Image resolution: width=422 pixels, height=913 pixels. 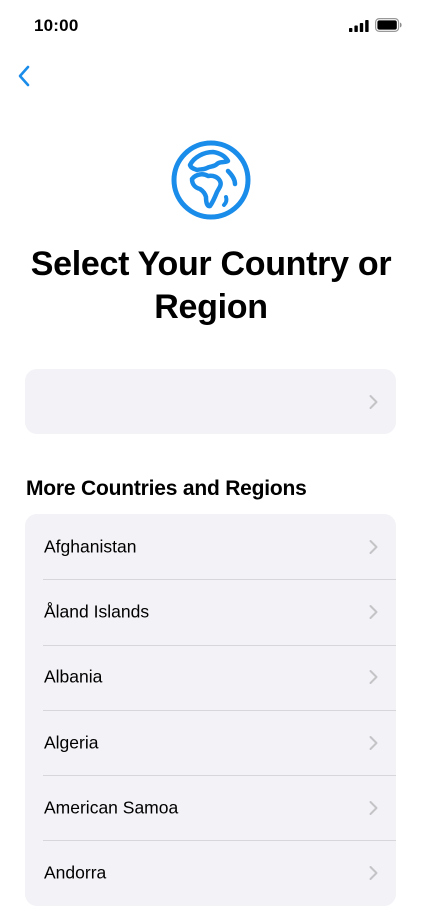 I want to click on country-item-andorra: Andorra, so click(x=210, y=872).